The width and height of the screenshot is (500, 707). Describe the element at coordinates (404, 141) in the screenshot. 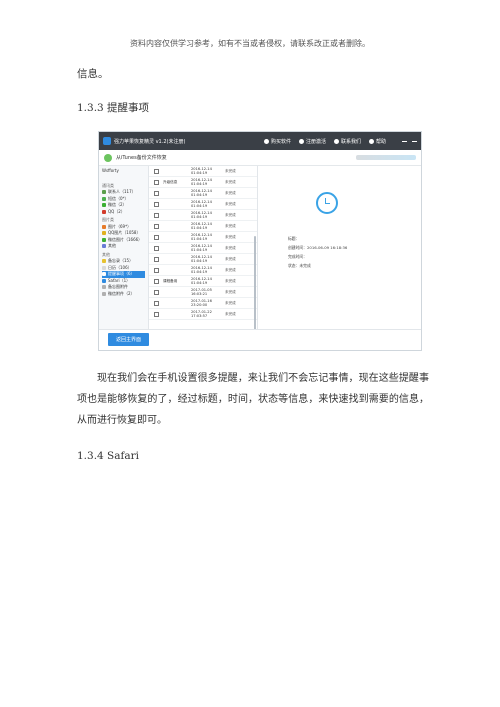

I see `minimize-icon` at that location.